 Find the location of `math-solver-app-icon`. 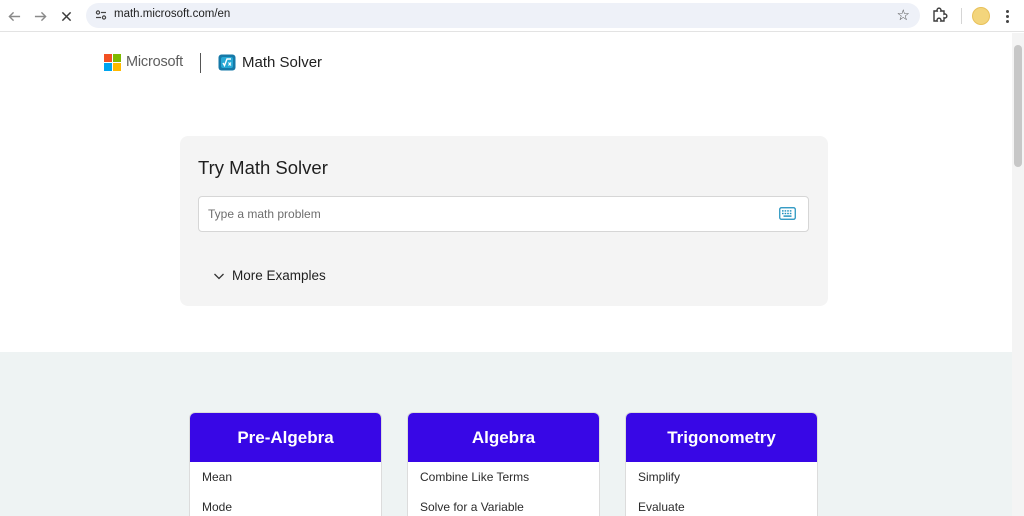

math-solver-app-icon is located at coordinates (227, 62).